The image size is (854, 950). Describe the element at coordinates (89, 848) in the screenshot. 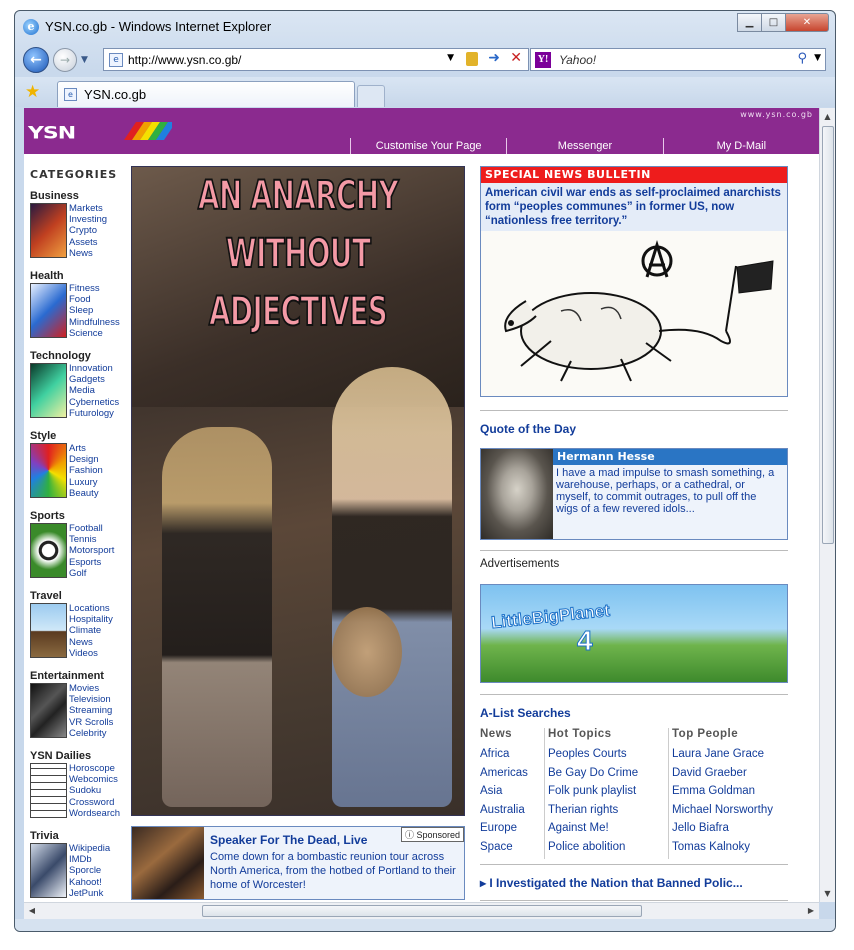

I see `category-link: Wikipedia` at that location.